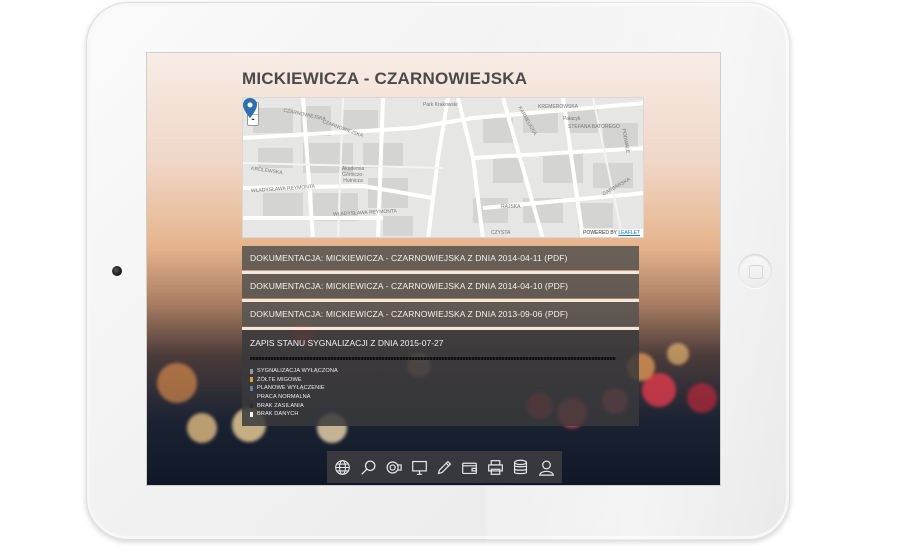 The height and width of the screenshot is (551, 912). What do you see at coordinates (521, 467) in the screenshot?
I see `database-icon` at bounding box center [521, 467].